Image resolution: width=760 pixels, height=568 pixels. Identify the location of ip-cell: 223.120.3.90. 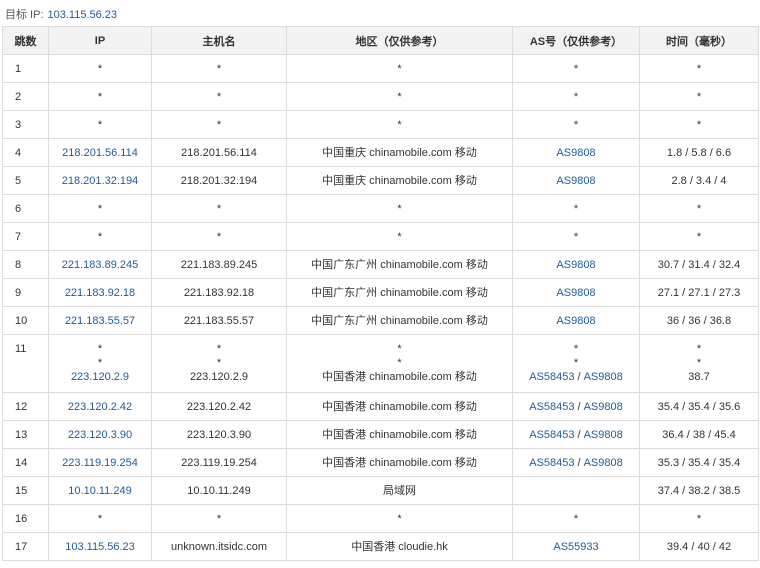
(100, 434).